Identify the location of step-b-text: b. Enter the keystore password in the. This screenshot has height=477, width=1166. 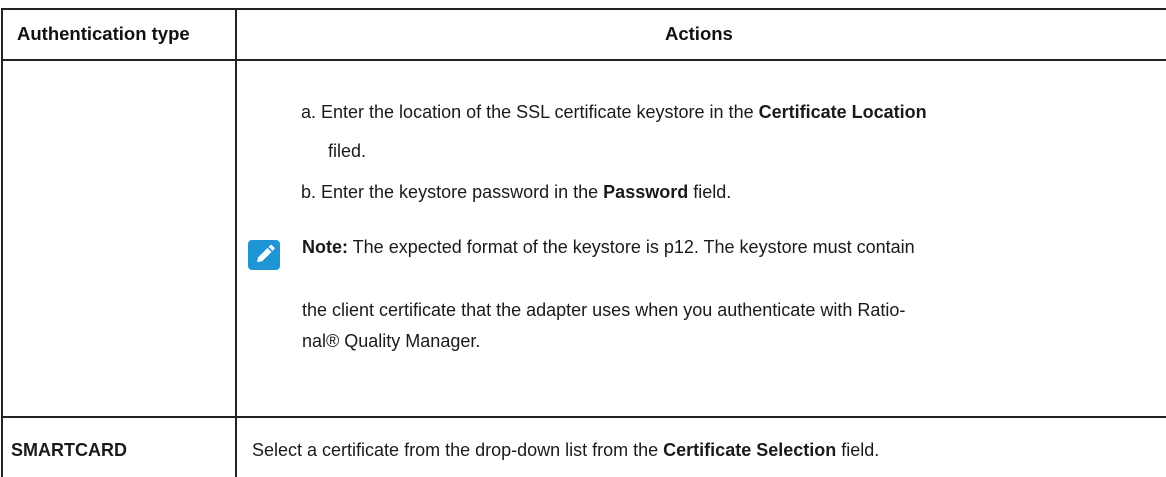
(452, 192).